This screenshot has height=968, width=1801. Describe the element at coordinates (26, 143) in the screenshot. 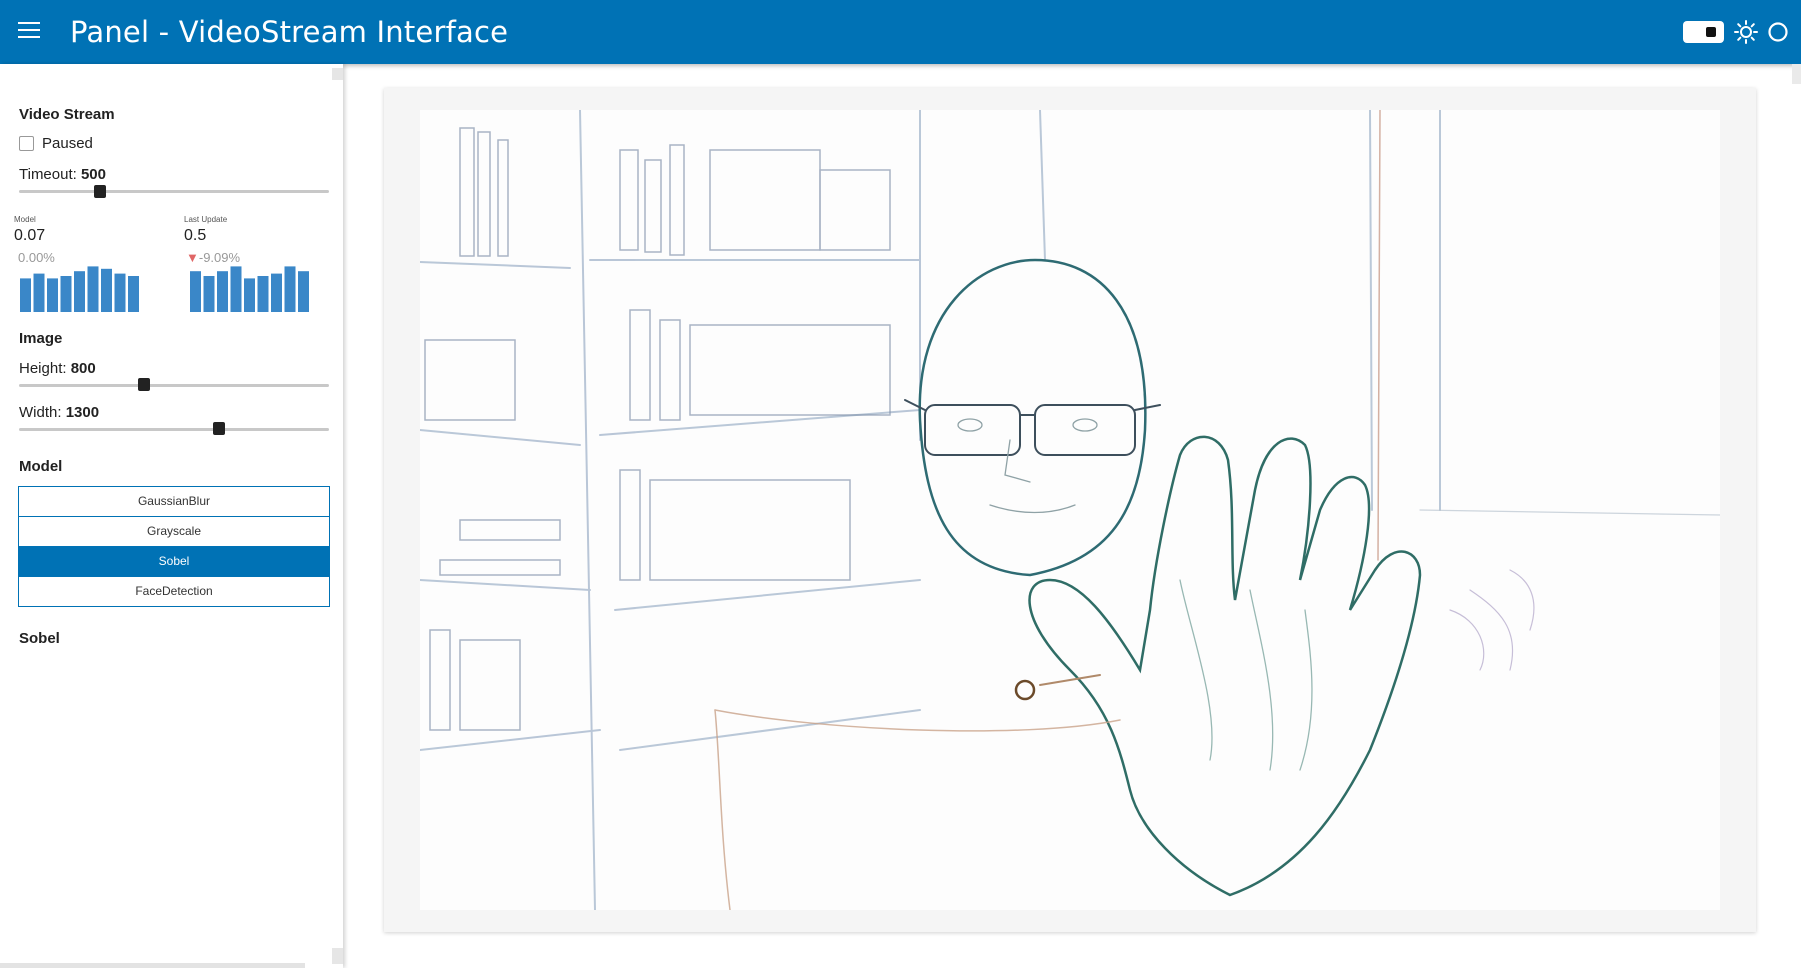

I see `paused-checkbox` at that location.